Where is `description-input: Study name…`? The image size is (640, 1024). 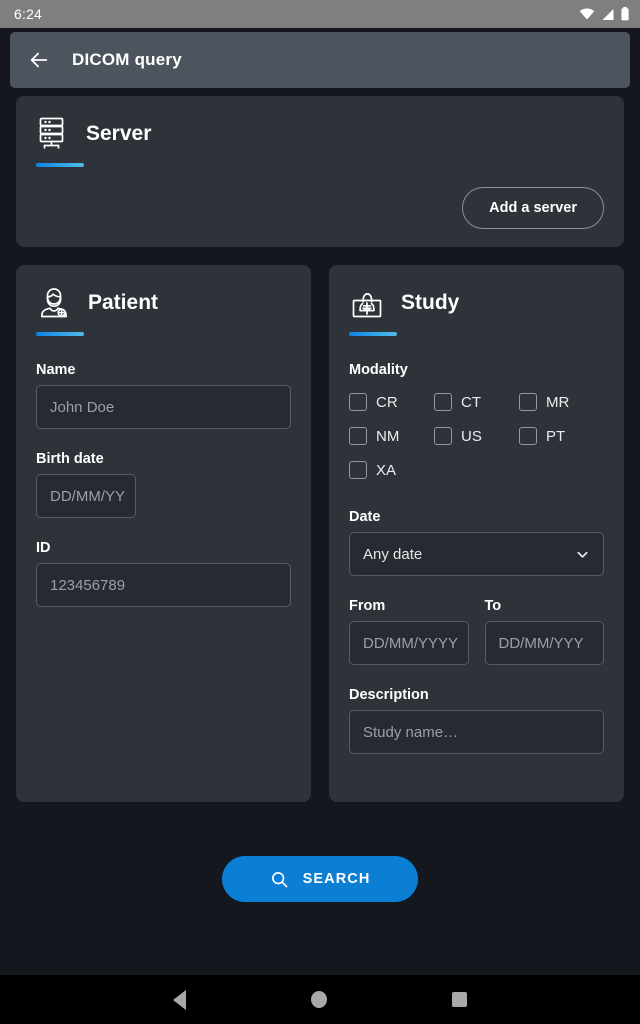
description-input: Study name… is located at coordinates (476, 732).